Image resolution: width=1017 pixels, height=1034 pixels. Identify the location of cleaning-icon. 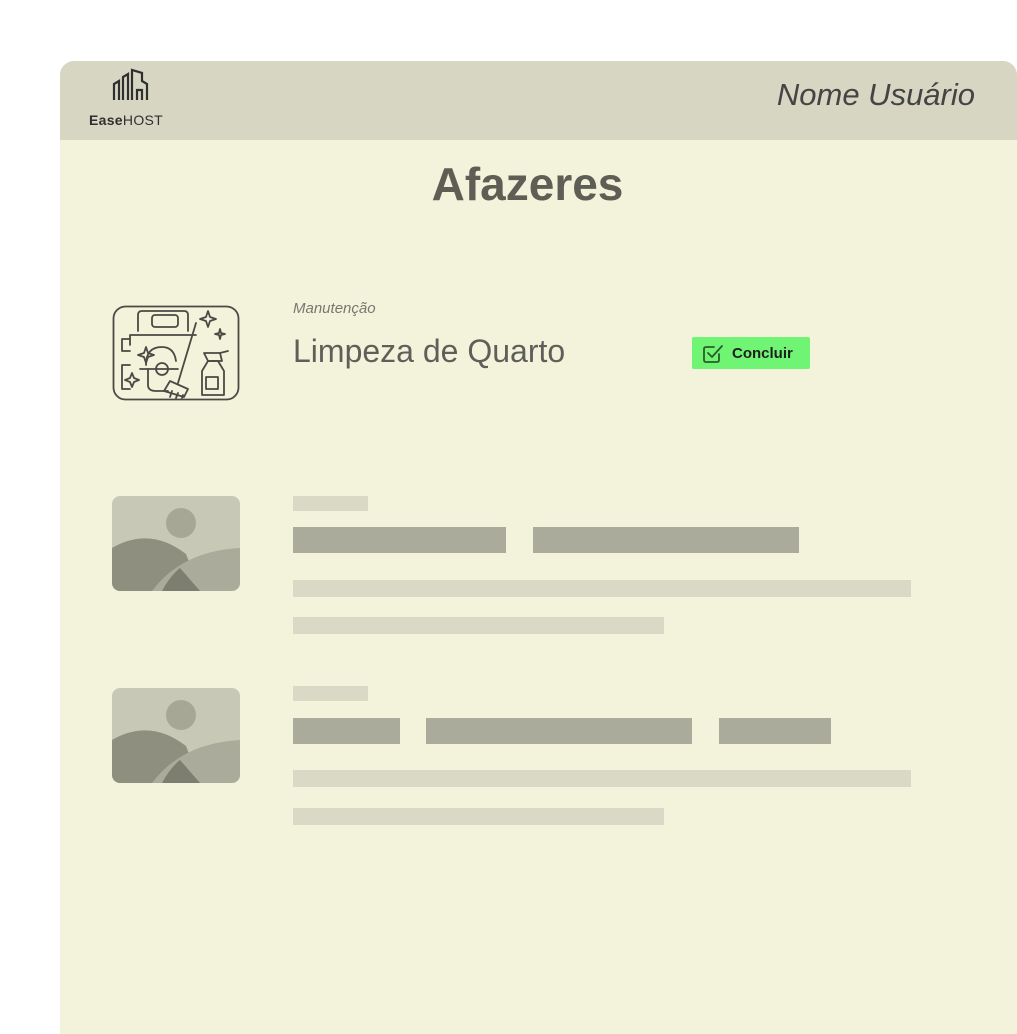
(176, 353).